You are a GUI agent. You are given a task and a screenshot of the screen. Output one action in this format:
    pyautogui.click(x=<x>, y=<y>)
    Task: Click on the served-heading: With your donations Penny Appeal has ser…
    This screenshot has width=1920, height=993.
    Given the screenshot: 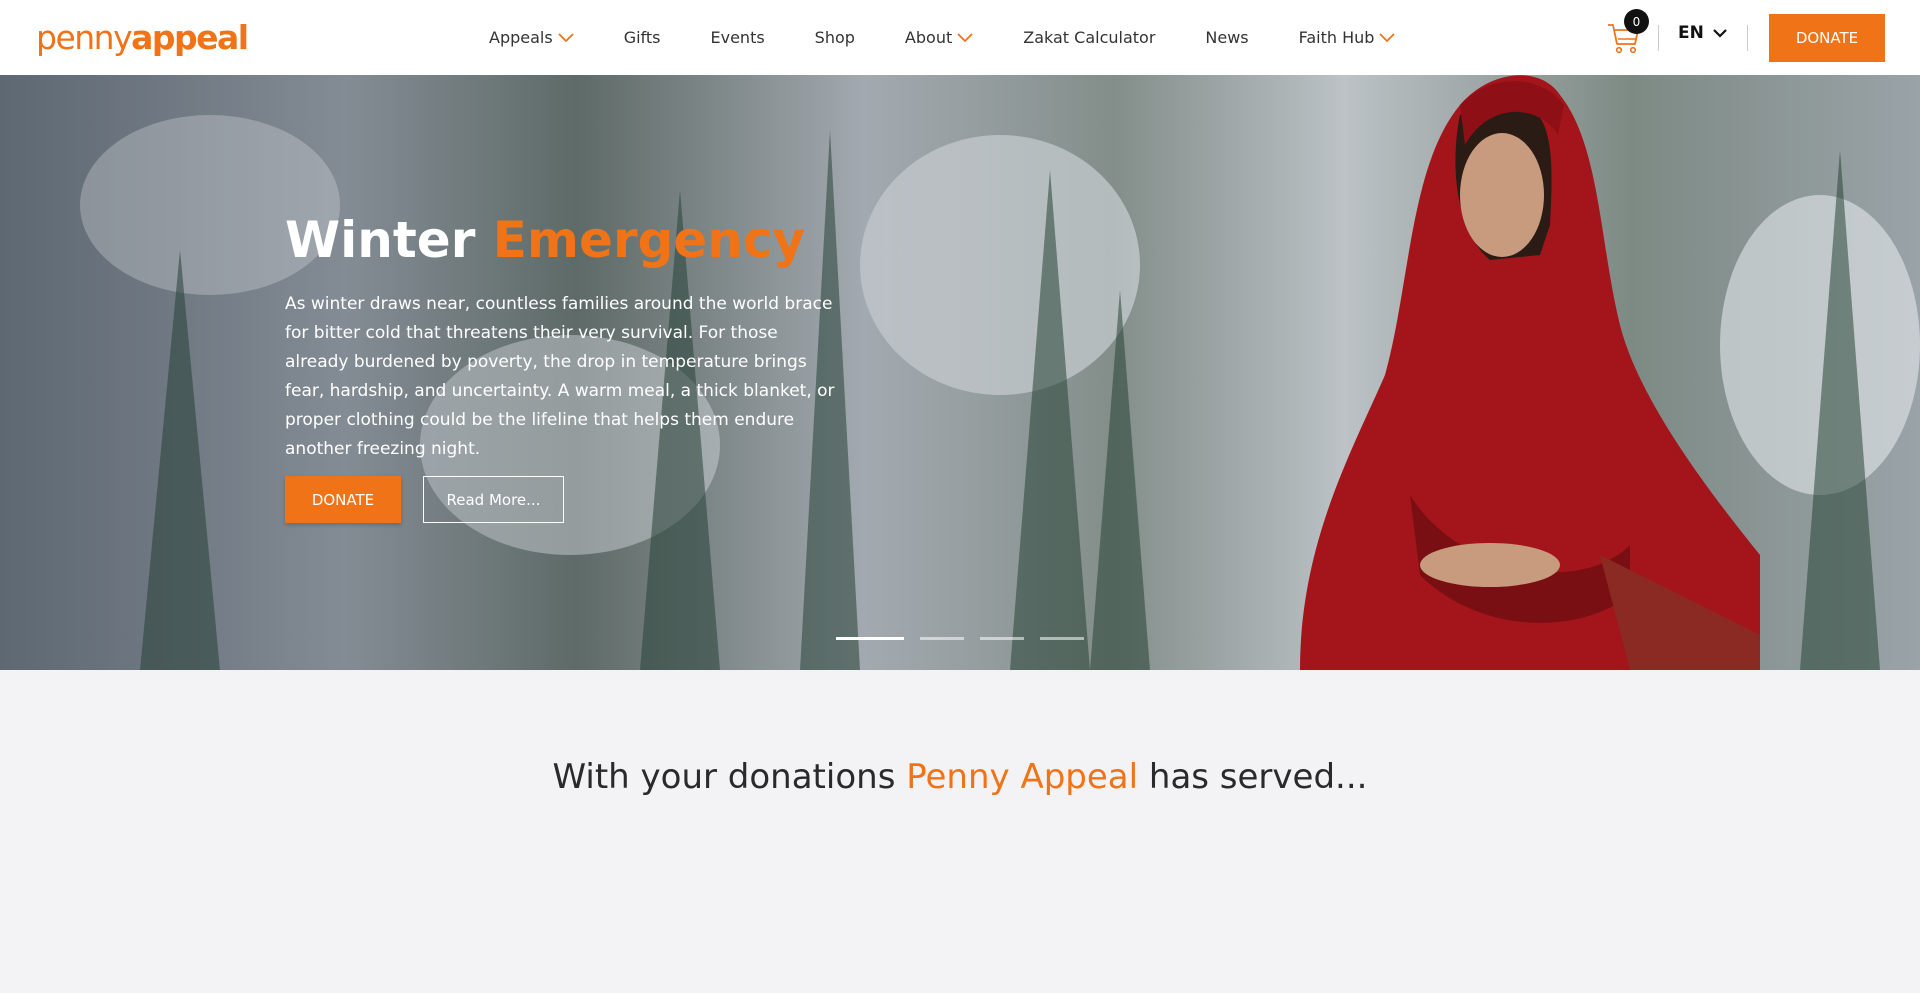 What is the action you would take?
    pyautogui.click(x=960, y=777)
    